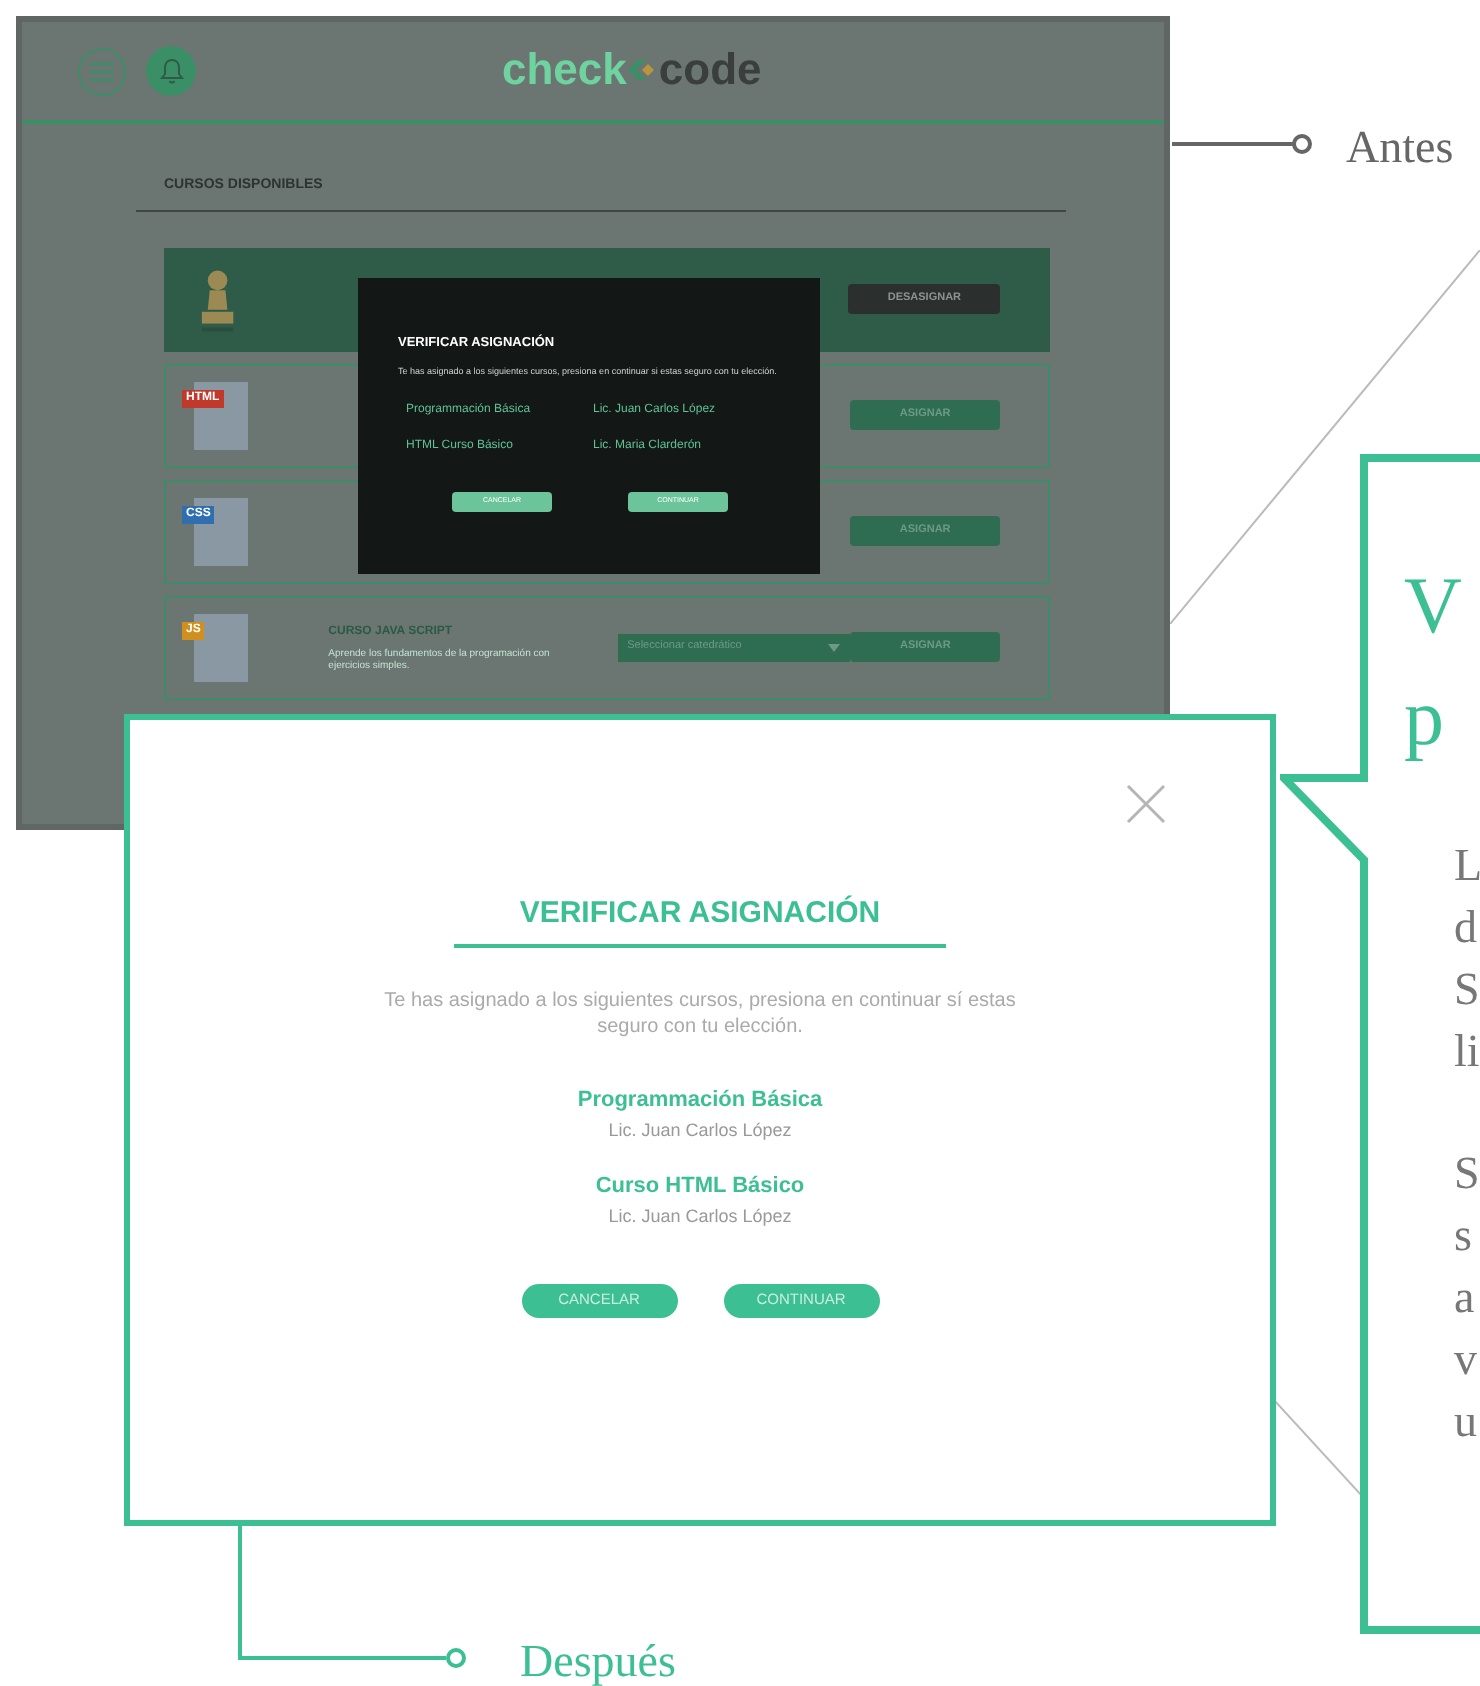  I want to click on paragraph-text: s, so click(1464, 1236).